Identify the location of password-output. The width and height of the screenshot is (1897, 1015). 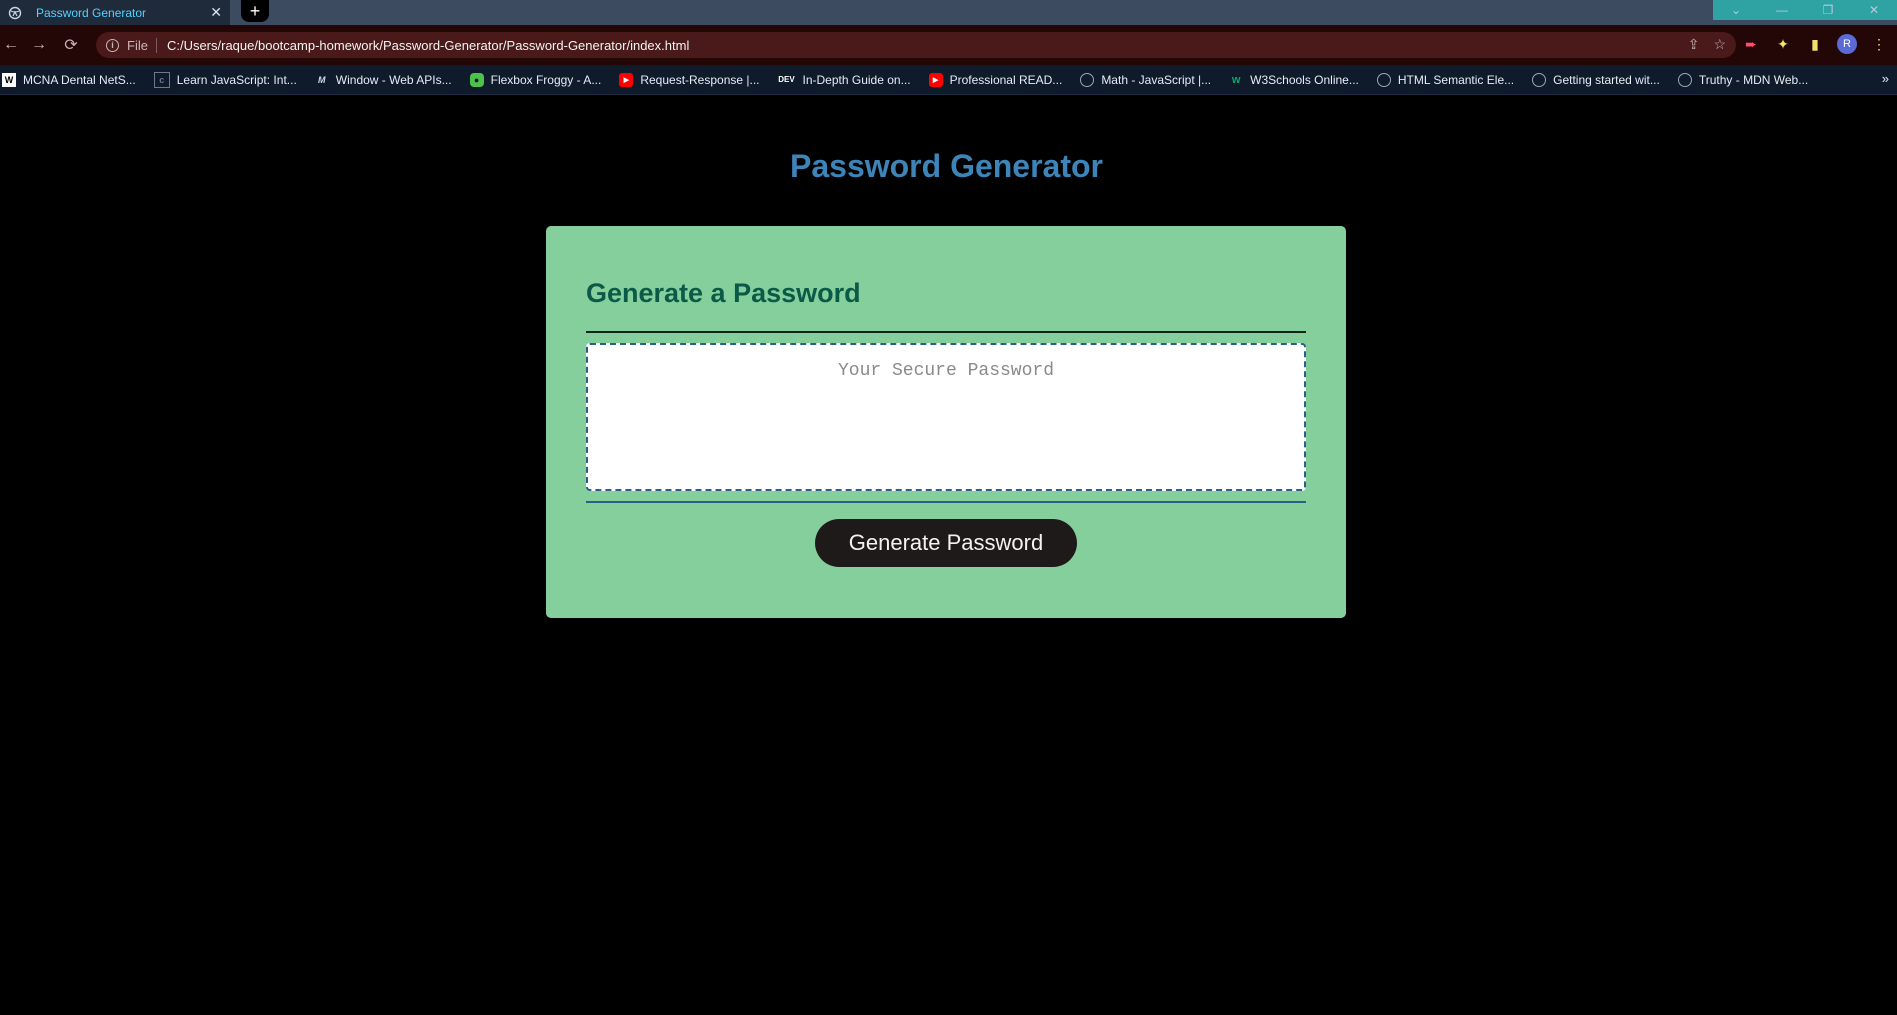
(946, 417).